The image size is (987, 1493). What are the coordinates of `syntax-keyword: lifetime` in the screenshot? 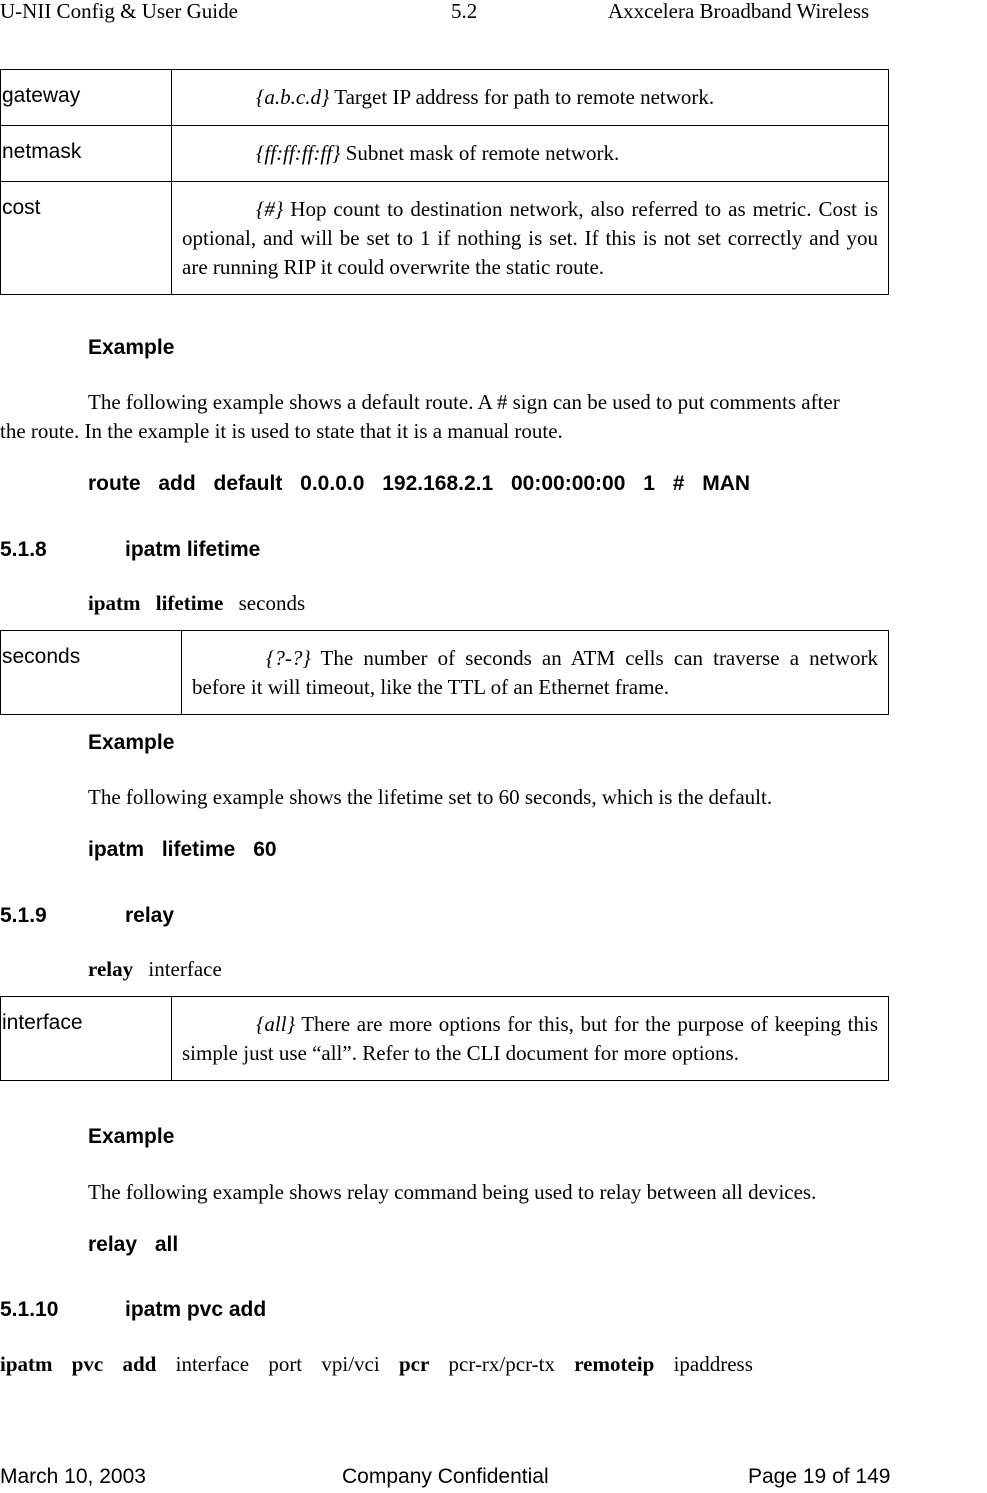 It's located at (189, 603).